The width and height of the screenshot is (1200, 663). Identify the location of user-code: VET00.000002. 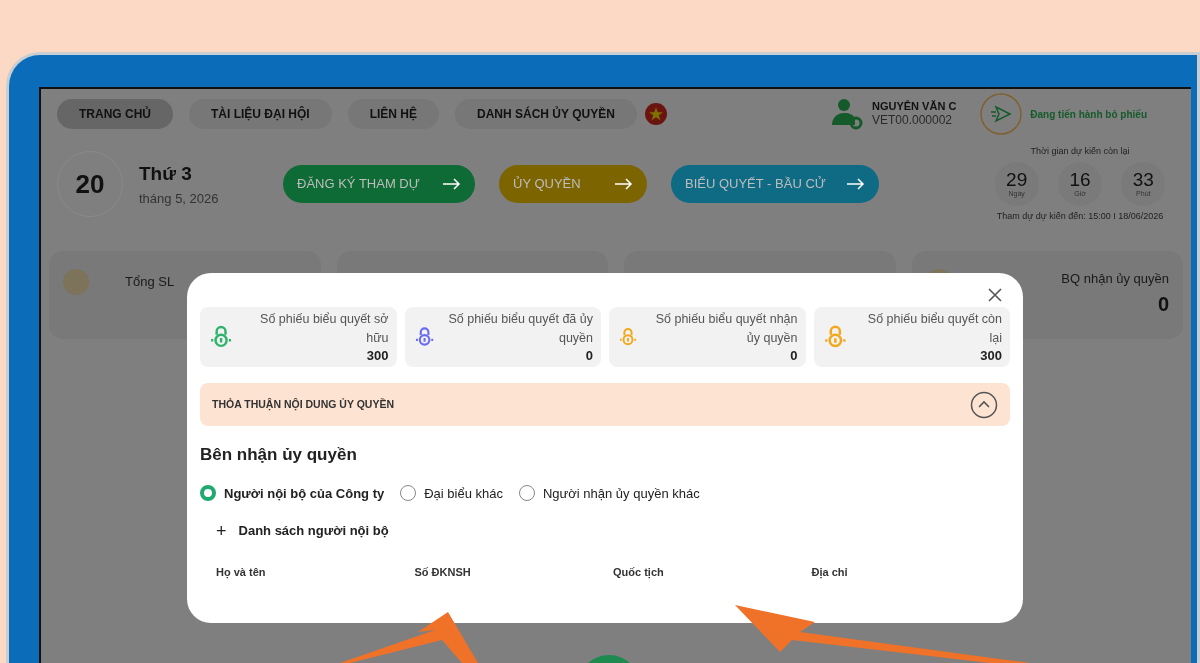
(913, 121).